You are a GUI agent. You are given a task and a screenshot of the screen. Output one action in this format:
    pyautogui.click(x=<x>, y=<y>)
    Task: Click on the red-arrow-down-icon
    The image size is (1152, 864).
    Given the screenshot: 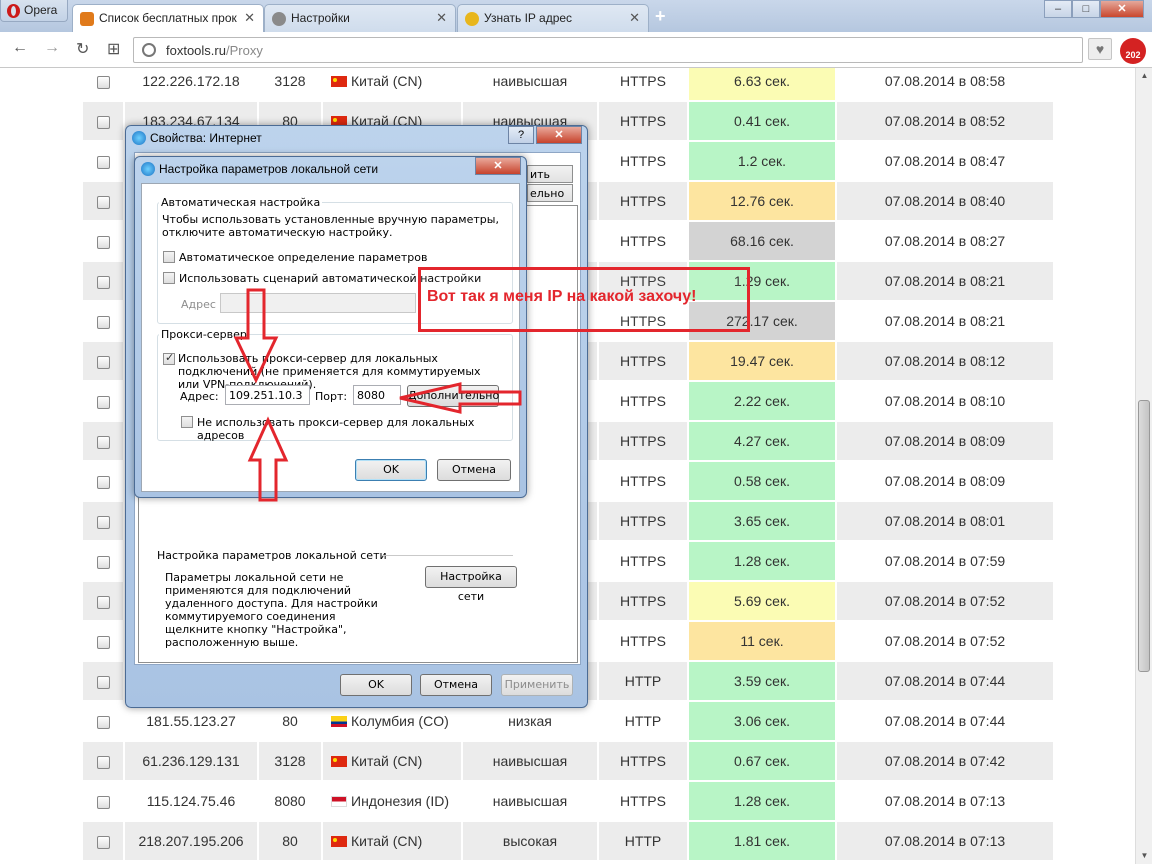 What is the action you would take?
    pyautogui.click(x=256, y=336)
    